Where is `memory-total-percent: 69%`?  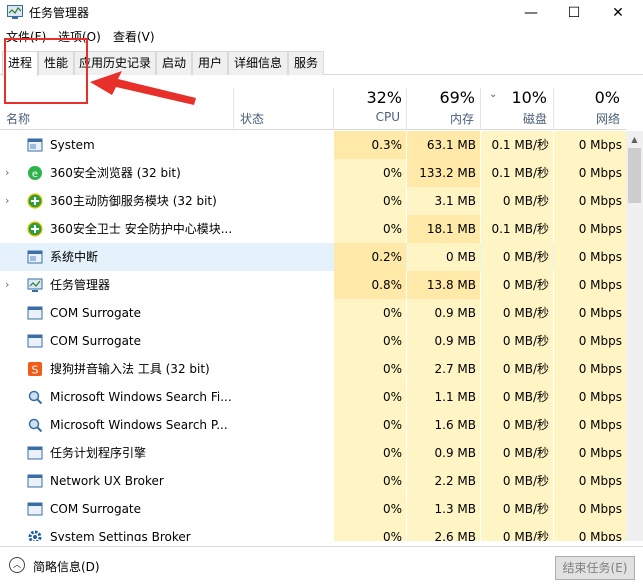 memory-total-percent: 69% is located at coordinates (441, 97).